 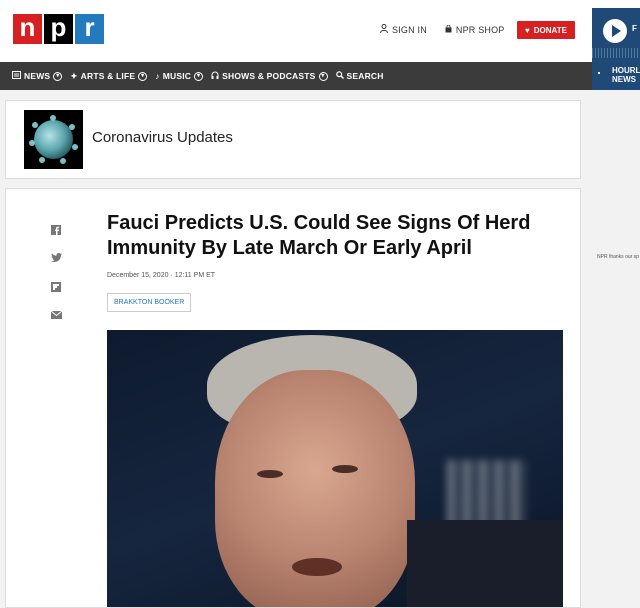 What do you see at coordinates (480, 29) in the screenshot?
I see `npr-shop-label: NPR SHOP` at bounding box center [480, 29].